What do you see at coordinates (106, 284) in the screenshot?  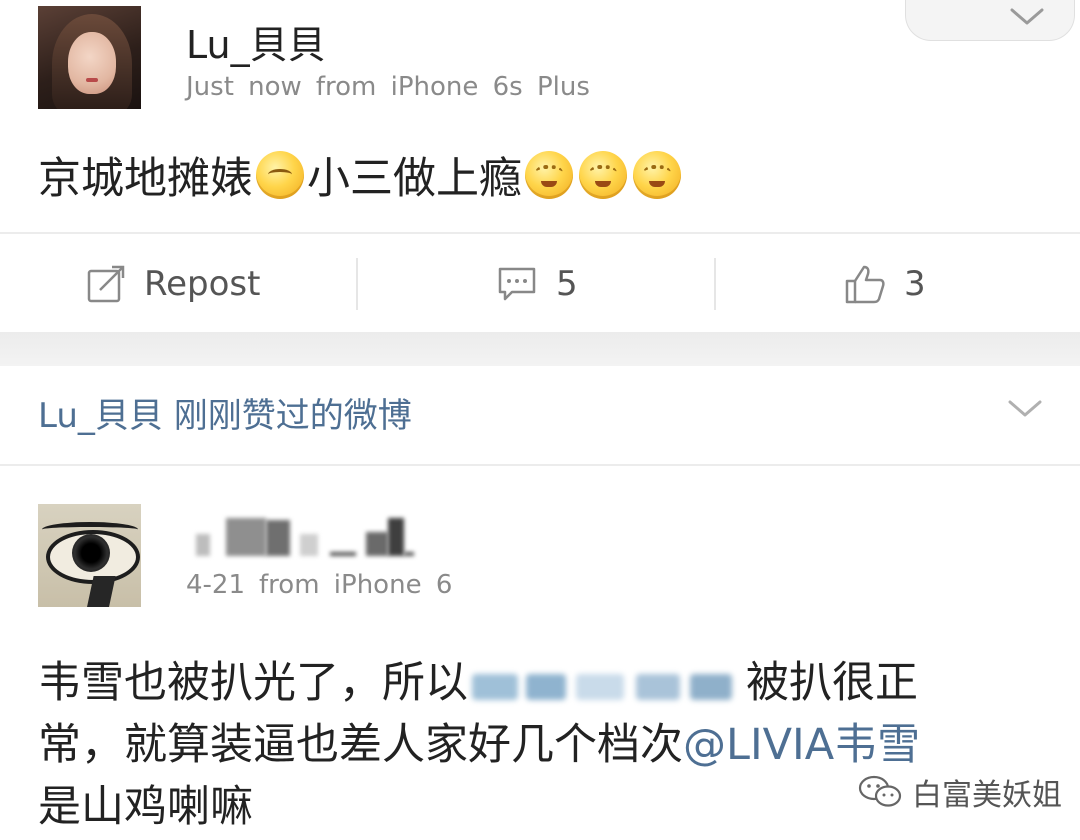 I see `repost-icon` at bounding box center [106, 284].